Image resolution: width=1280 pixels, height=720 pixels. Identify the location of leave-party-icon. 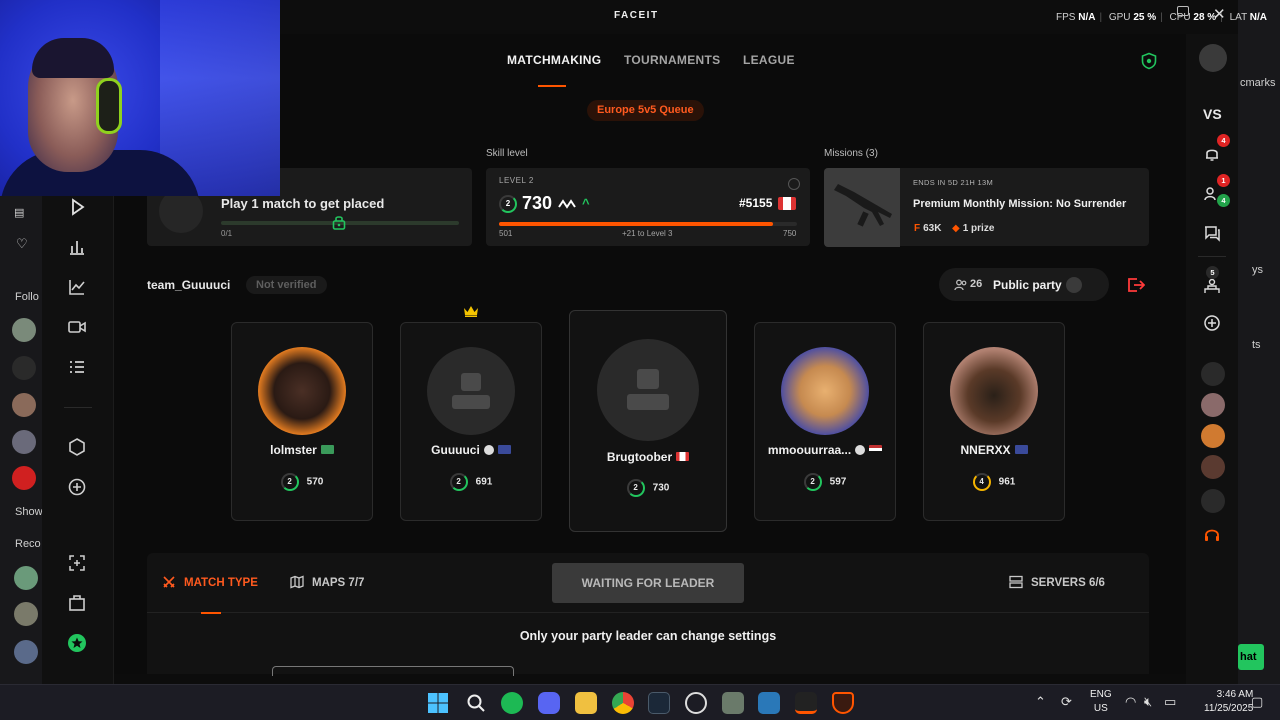
(1136, 285).